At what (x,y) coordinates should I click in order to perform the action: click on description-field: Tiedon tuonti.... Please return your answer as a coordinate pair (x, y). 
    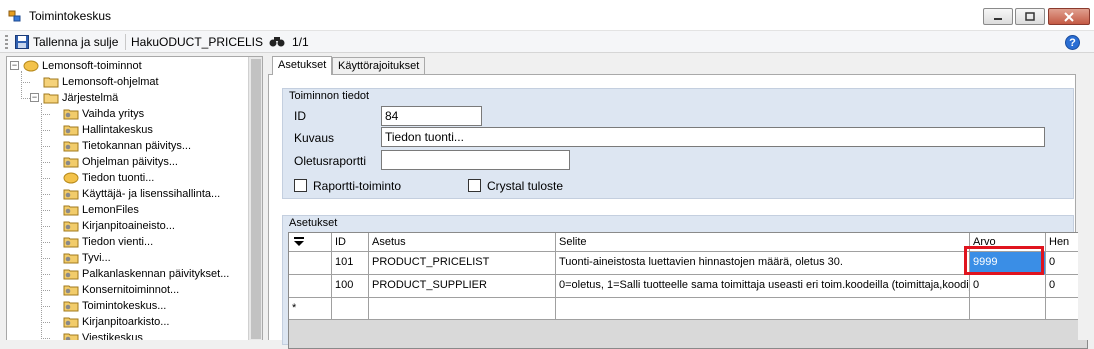
    Looking at the image, I should click on (713, 137).